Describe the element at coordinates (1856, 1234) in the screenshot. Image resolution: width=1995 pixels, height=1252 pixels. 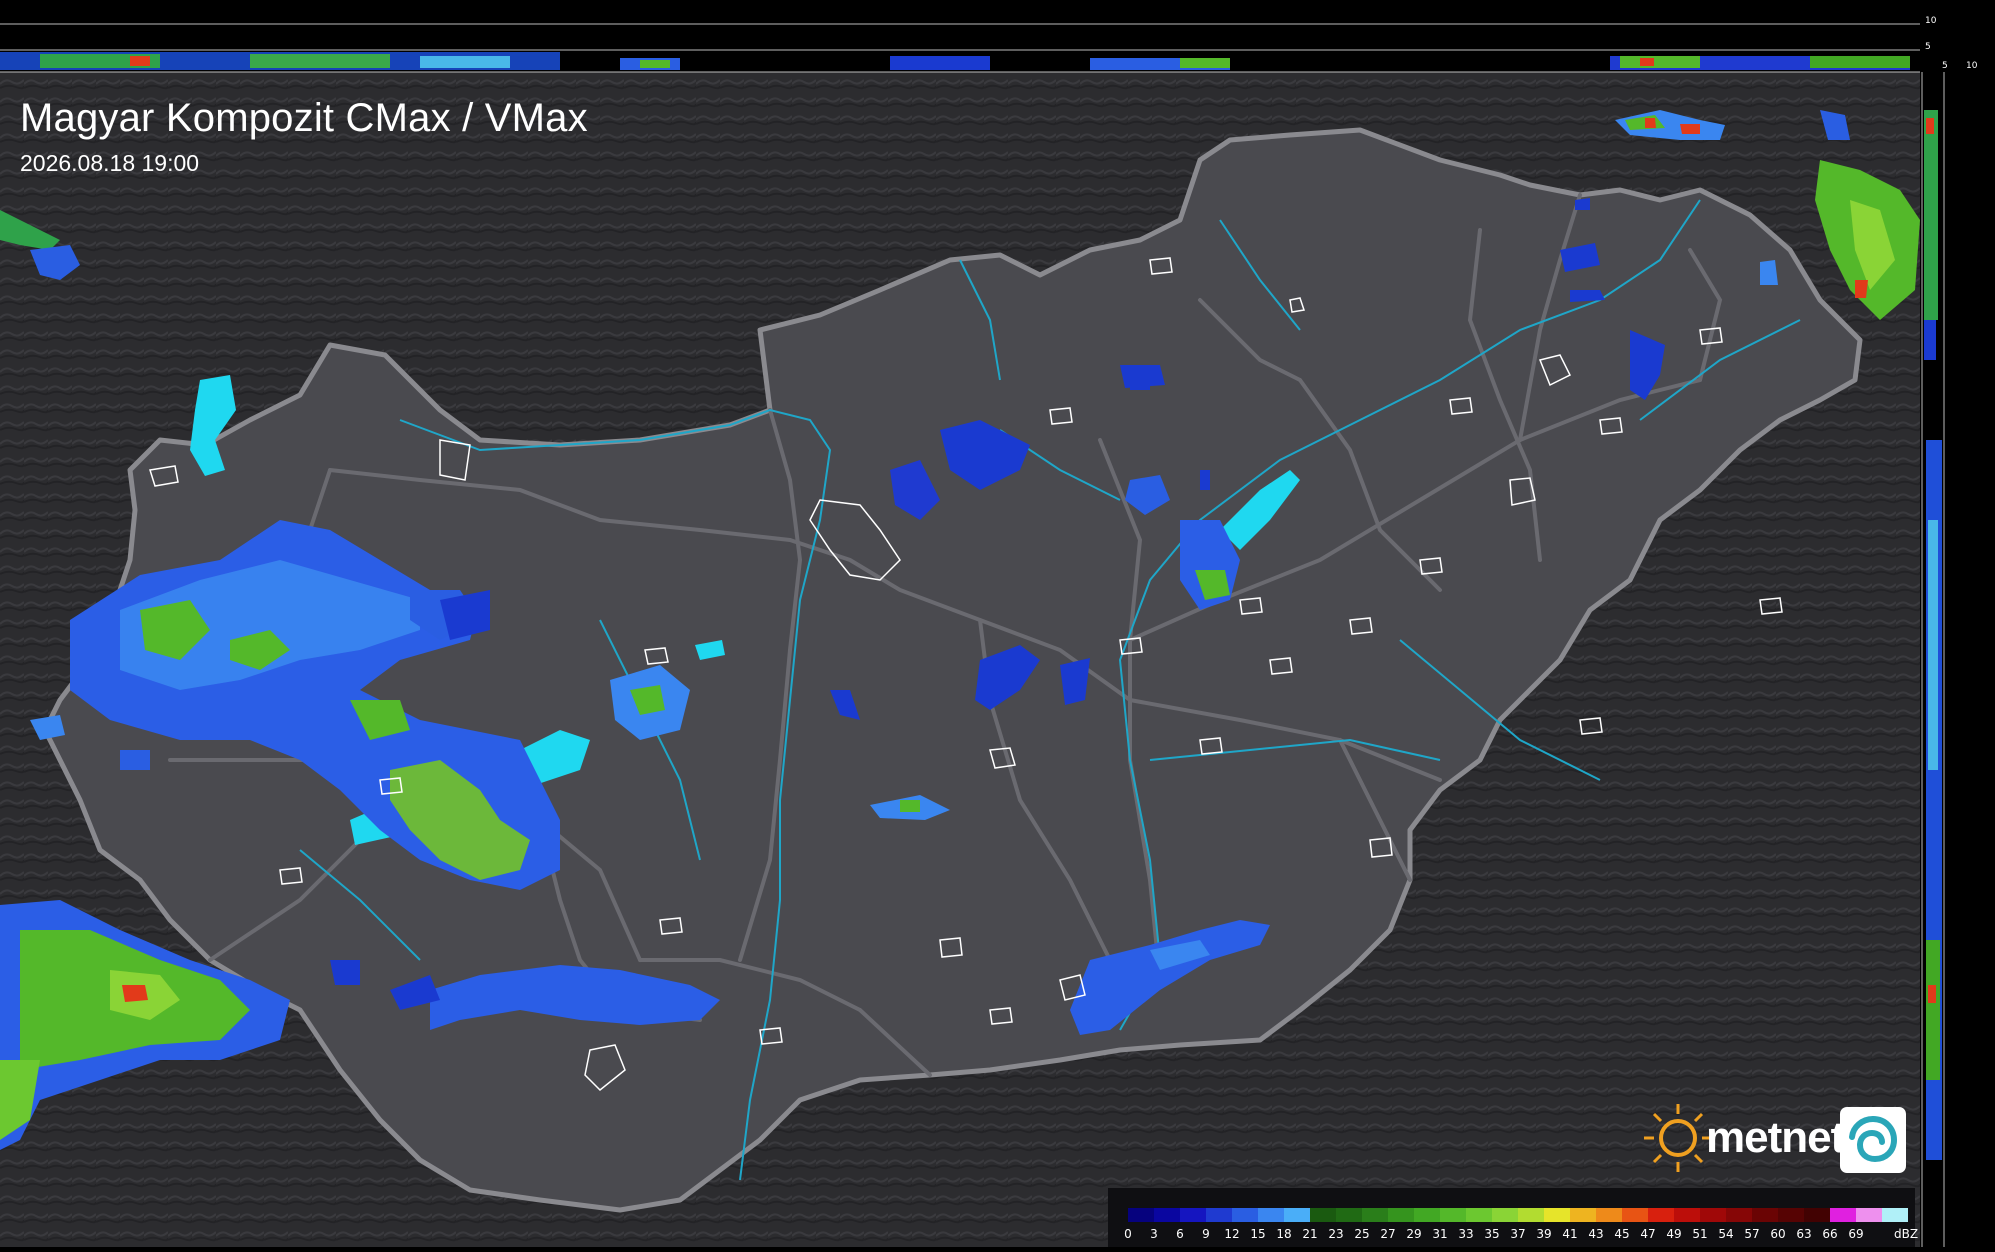
I see `legend-label: 69` at that location.